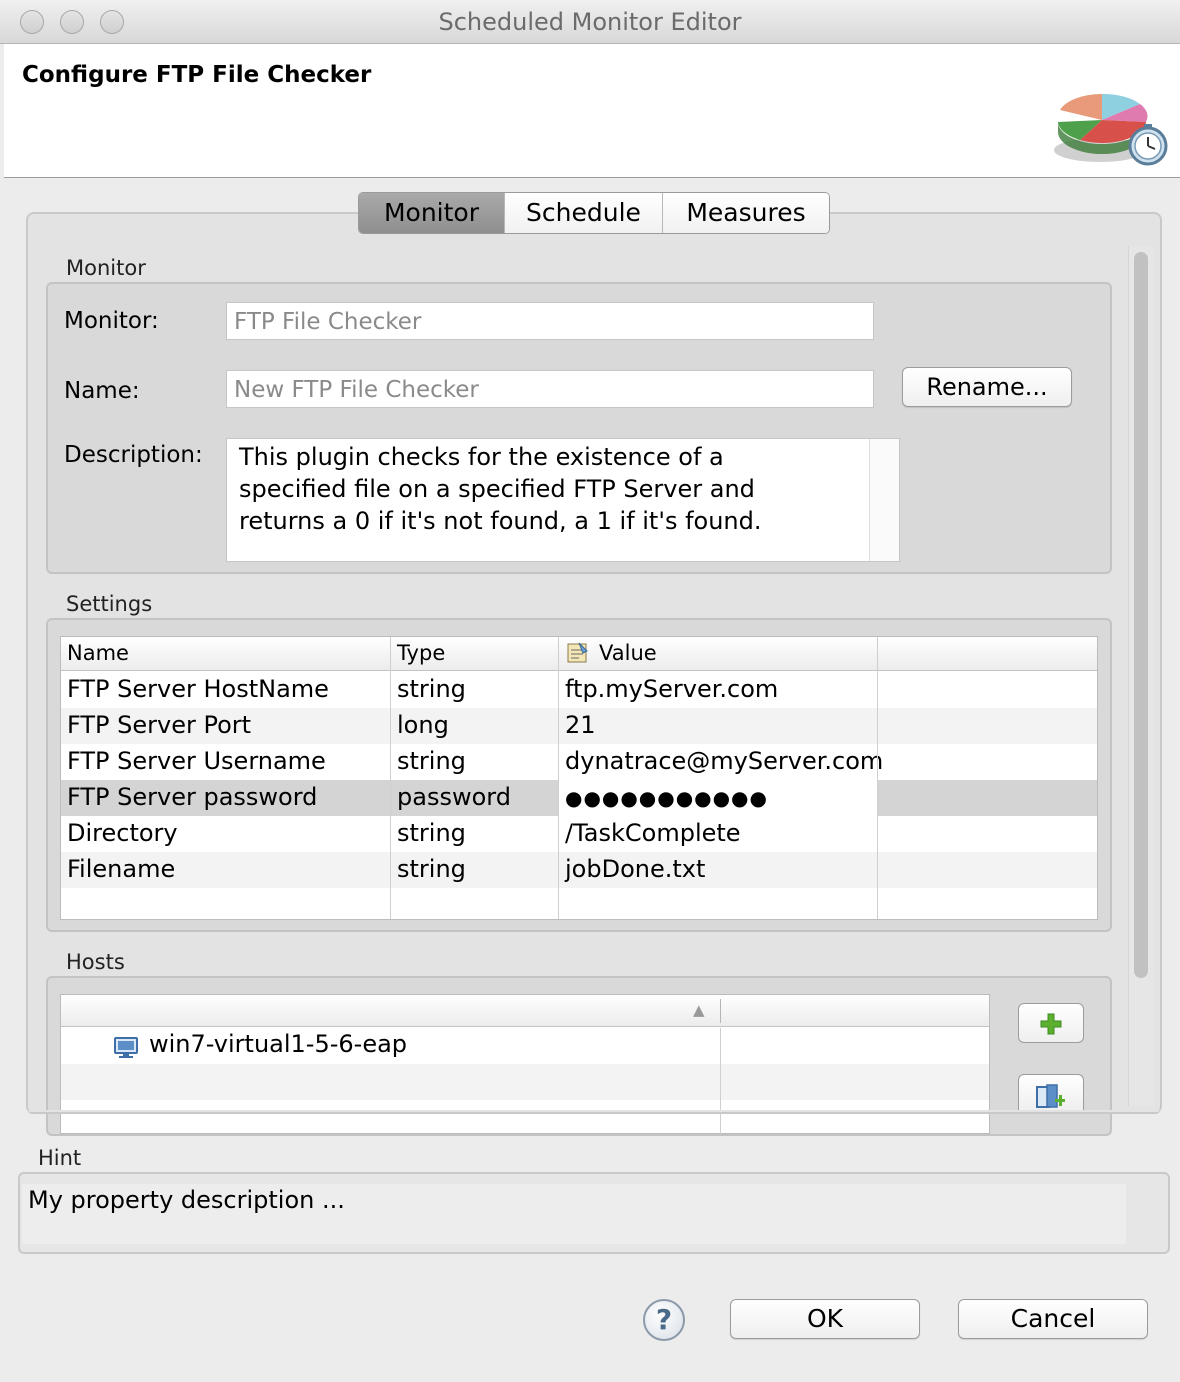 The width and height of the screenshot is (1180, 1382). I want to click on name-field-label: Name:, so click(102, 391).